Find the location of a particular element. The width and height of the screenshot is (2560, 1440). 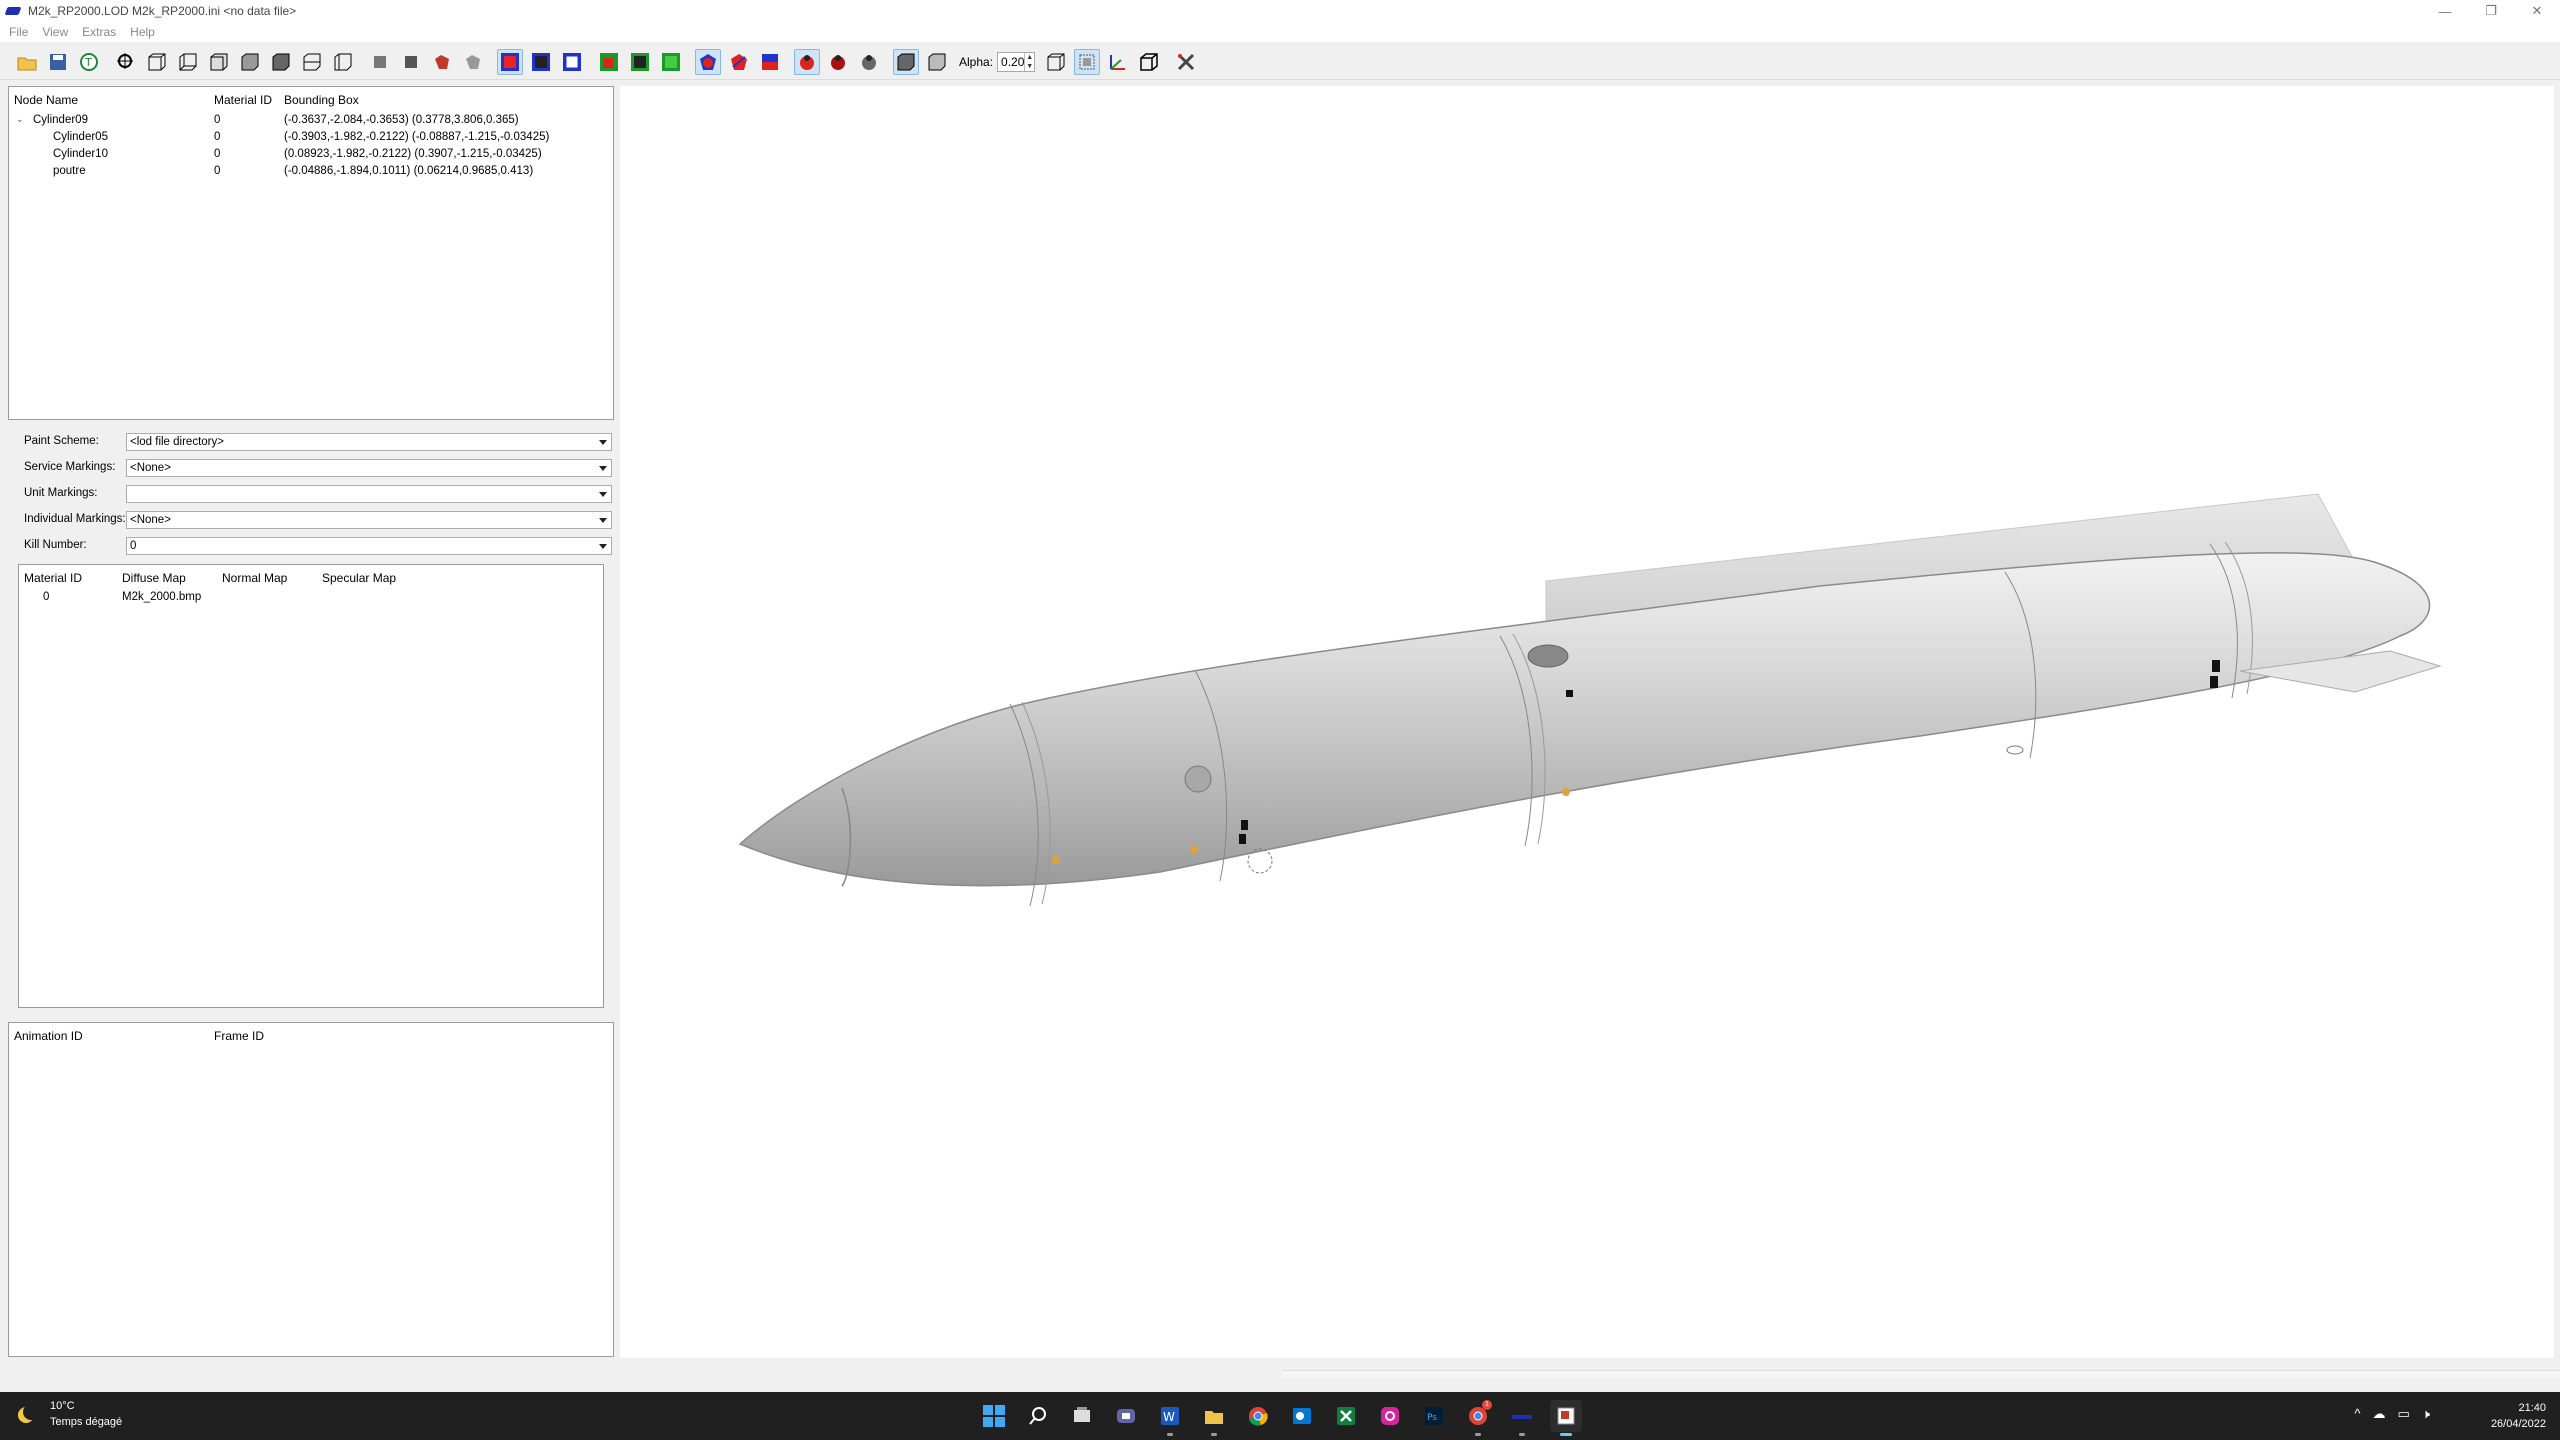

open-folder-icon is located at coordinates (27, 62).